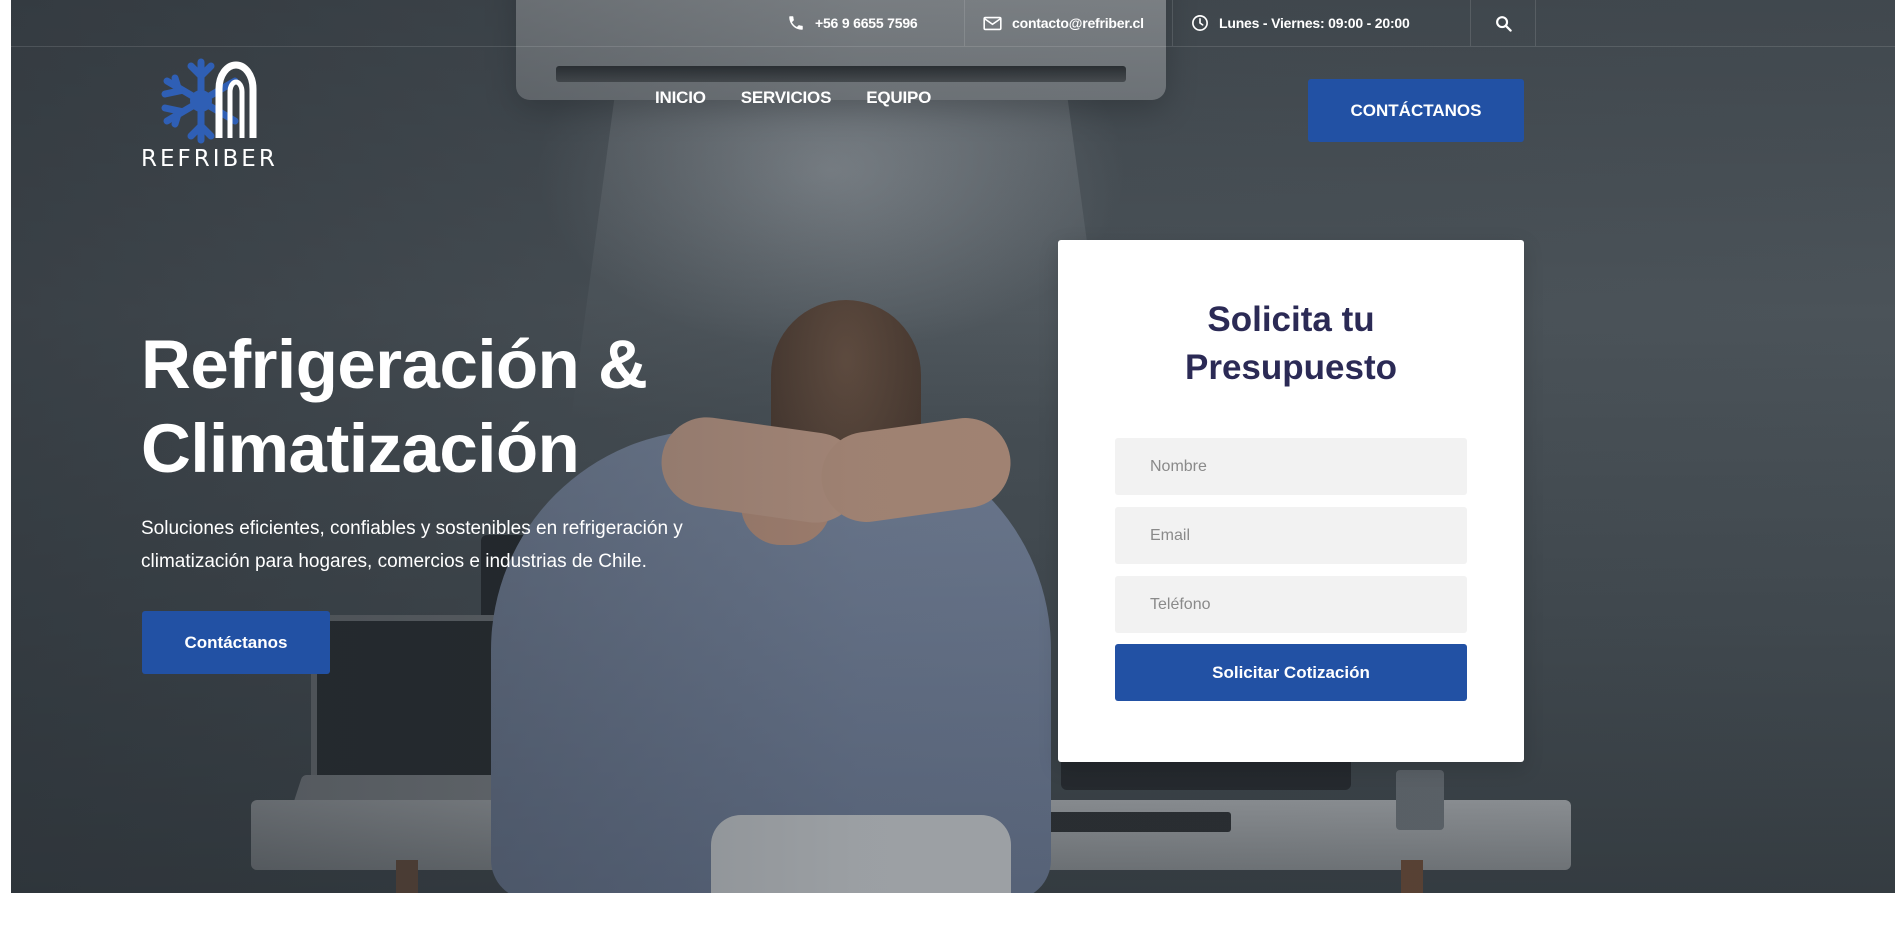 This screenshot has width=1895, height=931. Describe the element at coordinates (1078, 23) in the screenshot. I see `topbar-email-text: contacto@refriber.cl` at that location.